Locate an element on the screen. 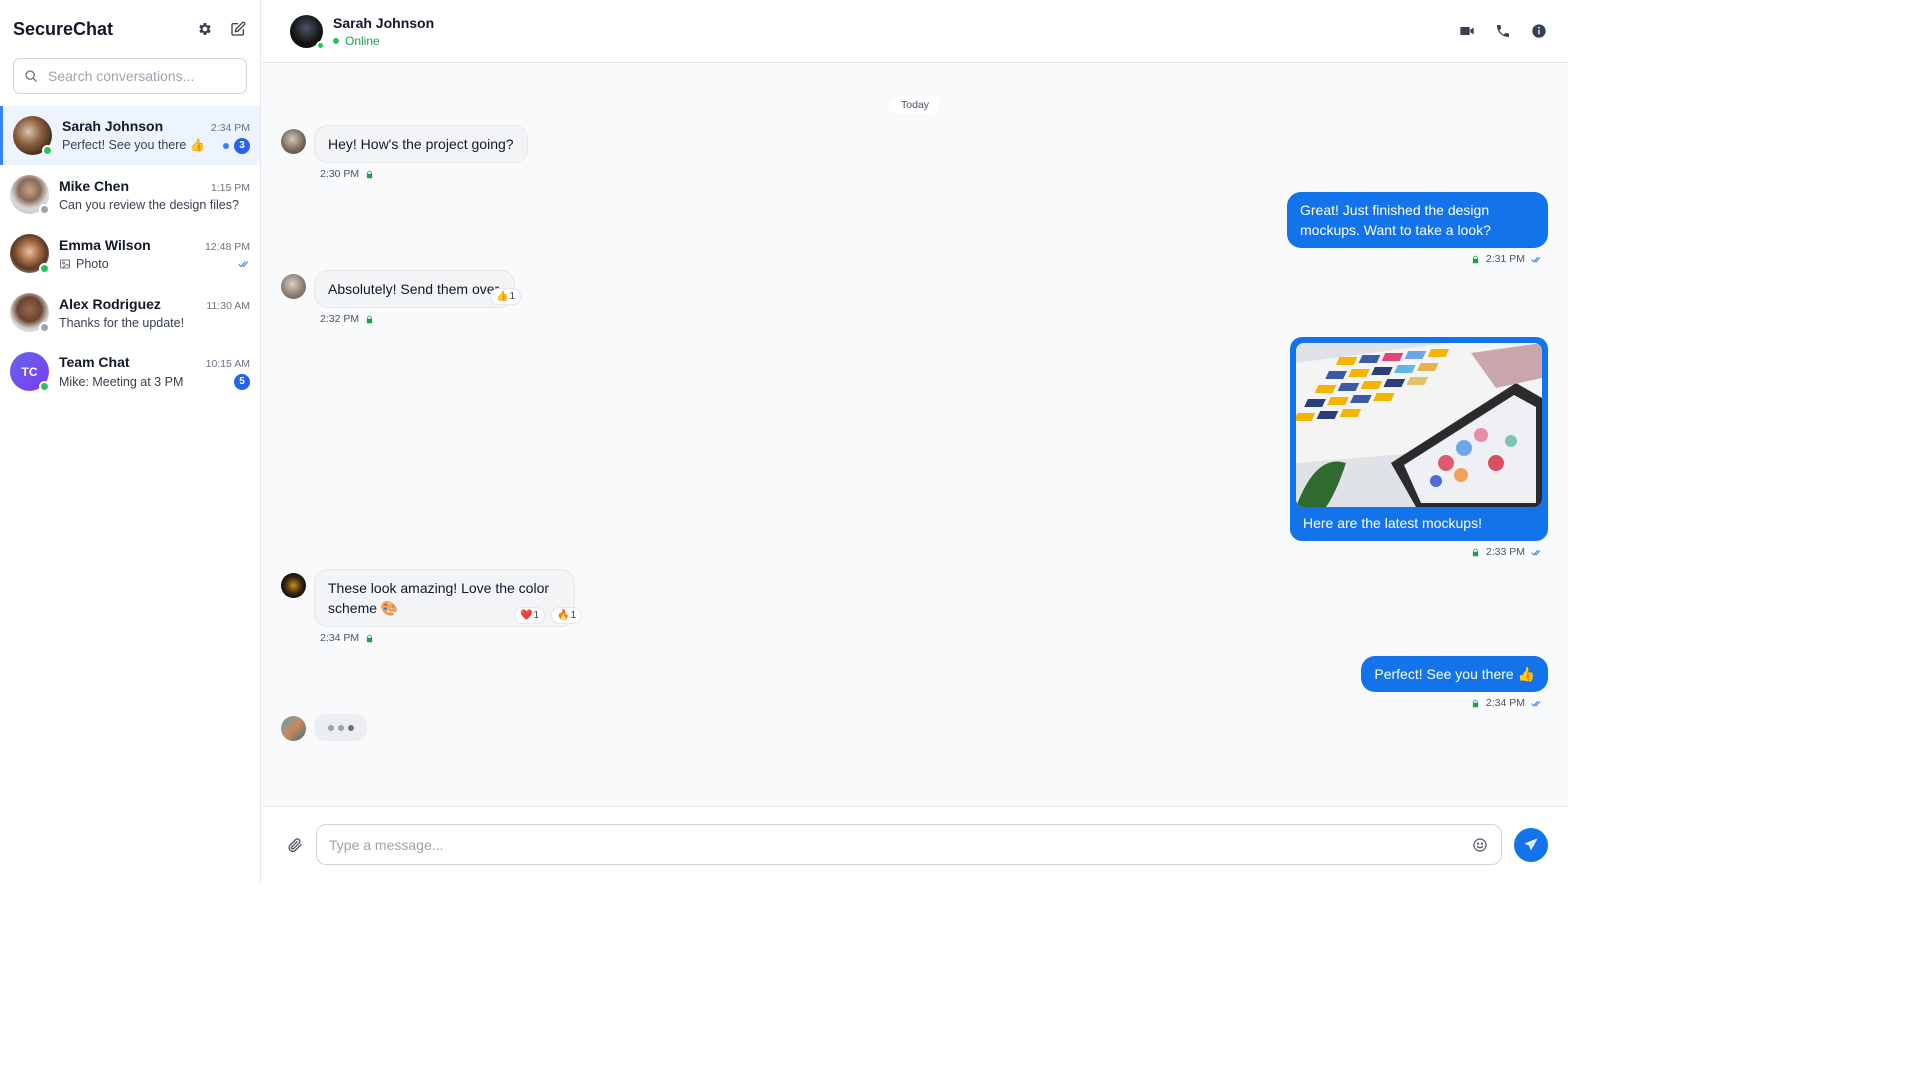 The height and width of the screenshot is (1080, 1920). message-meta: 2:33 PM is located at coordinates (1509, 552).